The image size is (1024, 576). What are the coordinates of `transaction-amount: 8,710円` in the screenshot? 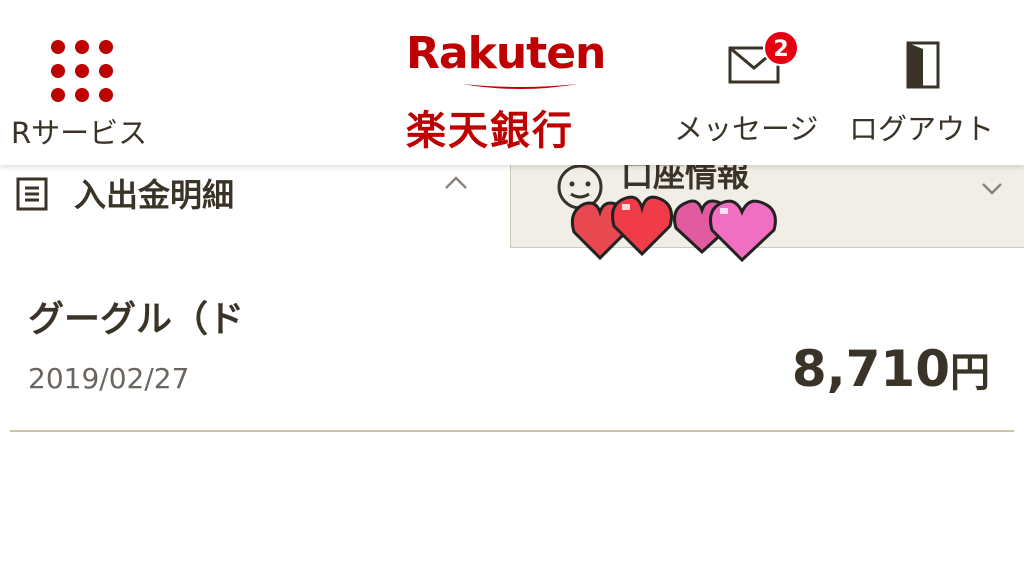 It's located at (891, 369).